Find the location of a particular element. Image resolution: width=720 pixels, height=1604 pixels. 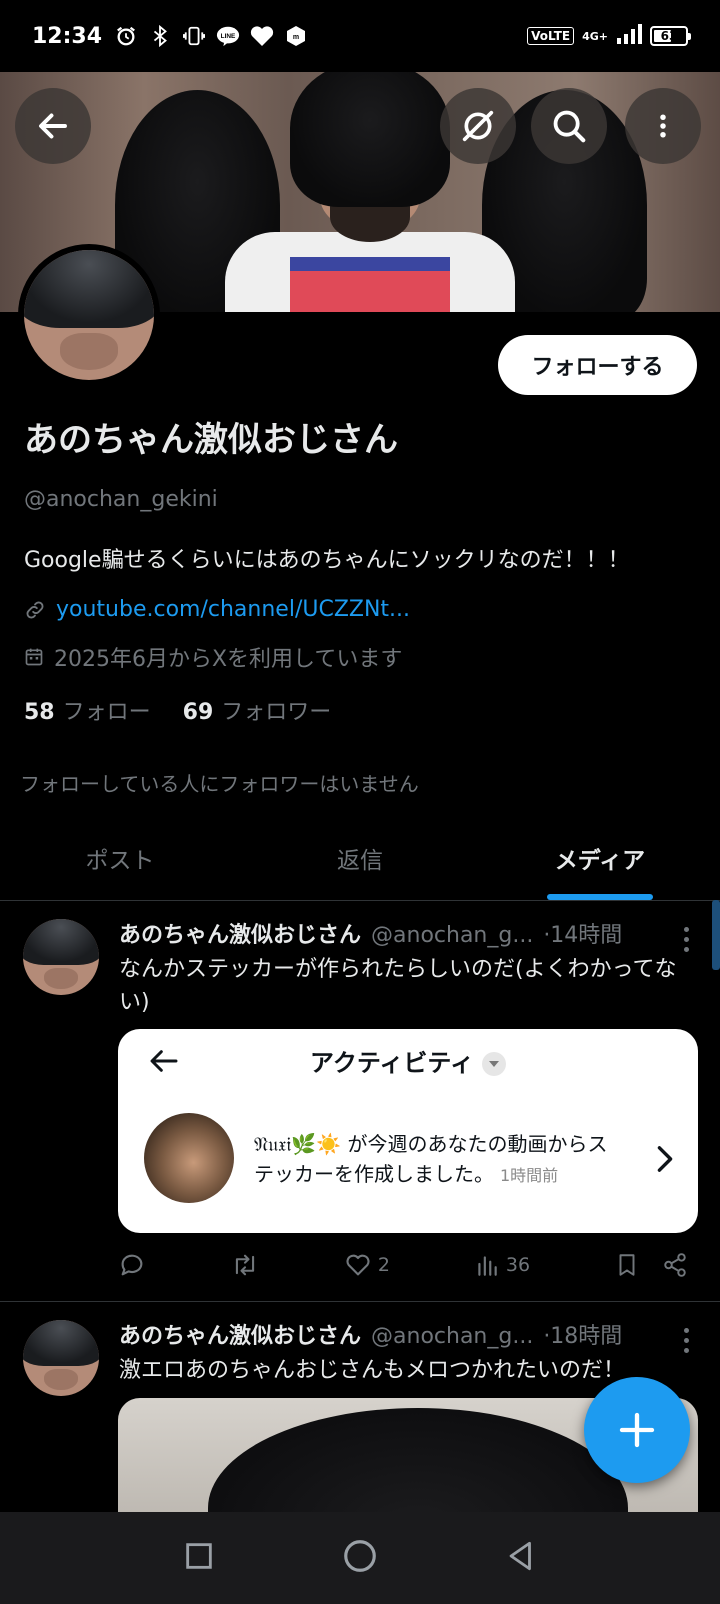

avatar-image is located at coordinates (89, 315).